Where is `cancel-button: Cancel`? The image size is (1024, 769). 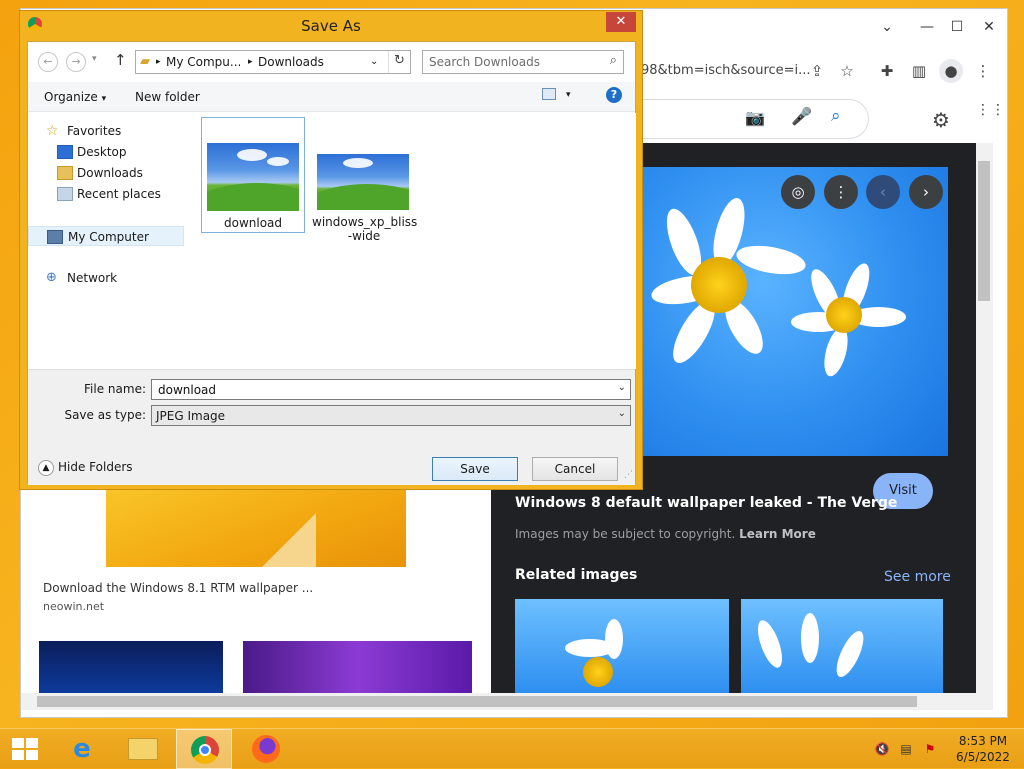
cancel-button: Cancel is located at coordinates (575, 469).